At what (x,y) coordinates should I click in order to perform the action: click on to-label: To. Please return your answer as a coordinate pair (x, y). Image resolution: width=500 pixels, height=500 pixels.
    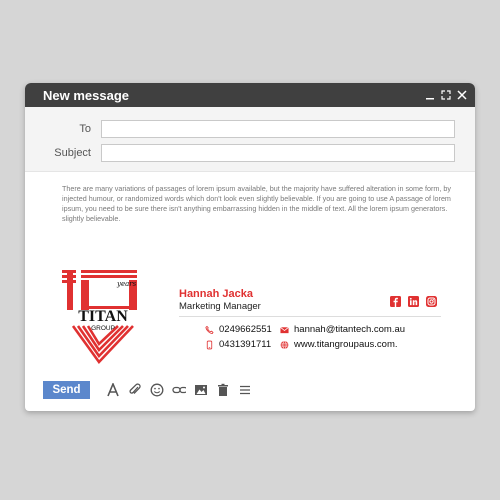
    Looking at the image, I should click on (85, 129).